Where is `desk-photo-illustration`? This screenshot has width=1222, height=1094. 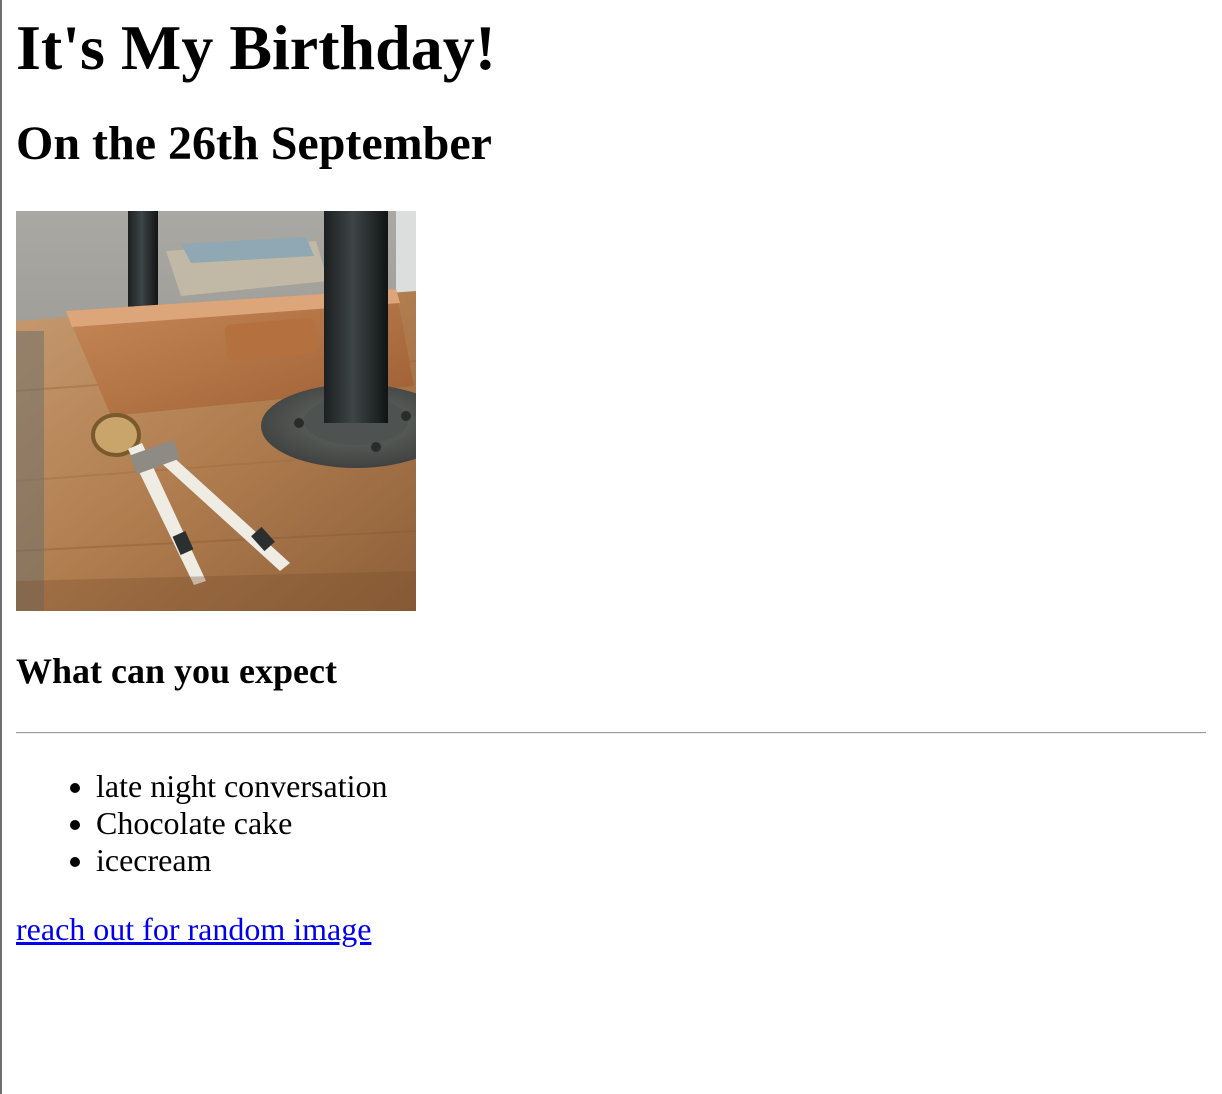 desk-photo-illustration is located at coordinates (216, 410).